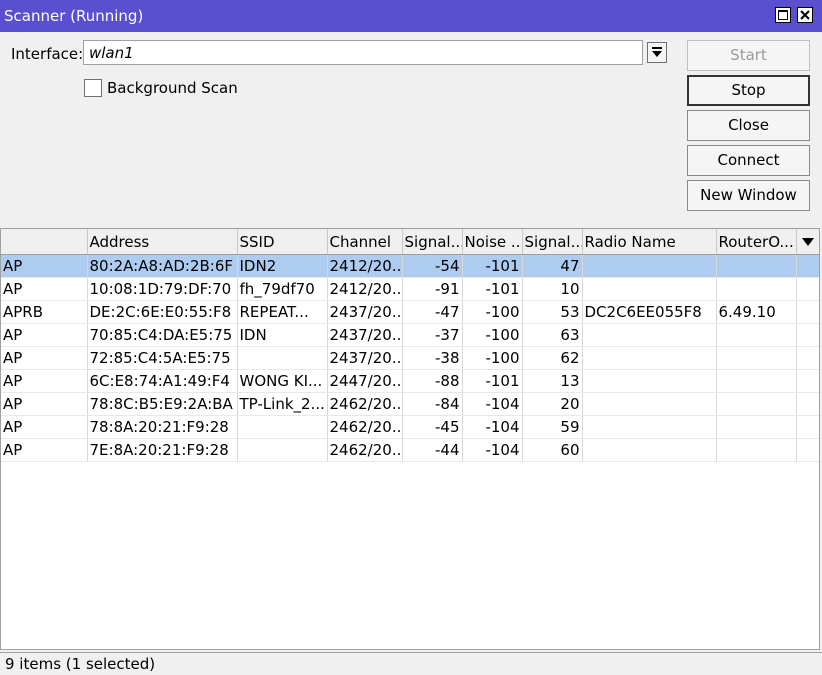 Image resolution: width=822 pixels, height=675 pixels. What do you see at coordinates (432, 358) in the screenshot?
I see `table-cell: -38` at bounding box center [432, 358].